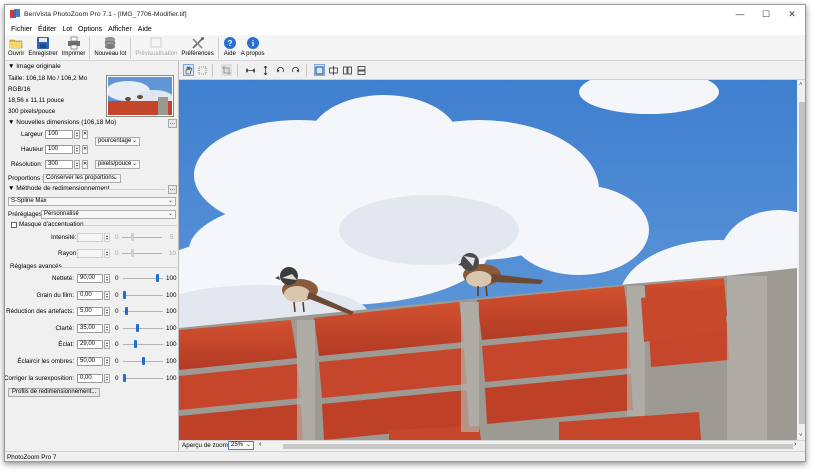 This screenshot has height=473, width=815. What do you see at coordinates (90, 361) in the screenshot?
I see `advanced-row-input: 50,00` at bounding box center [90, 361].